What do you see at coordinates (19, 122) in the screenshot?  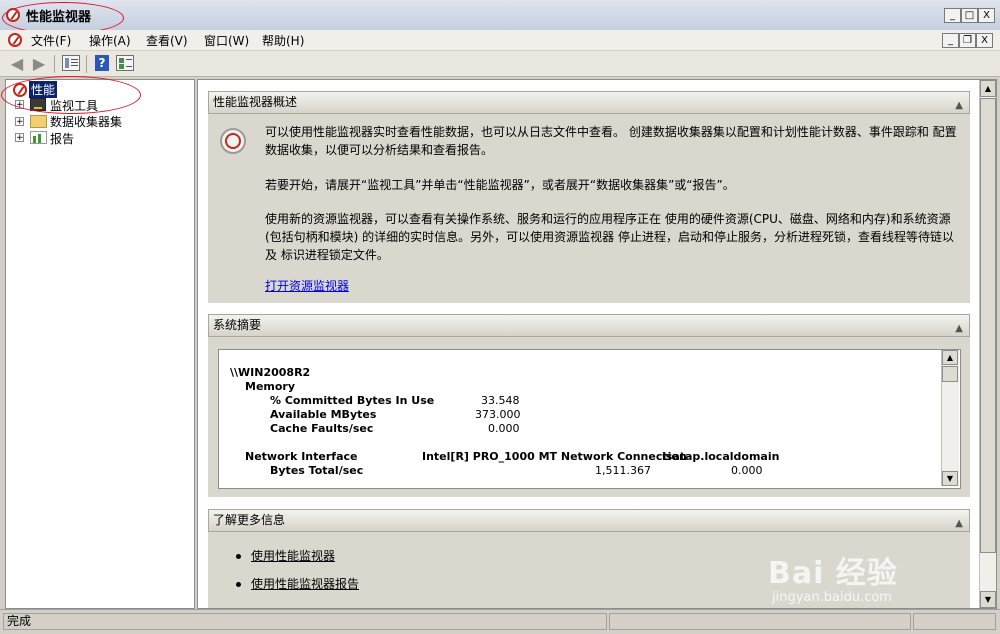 I see `expand-data-collector-sets: +` at bounding box center [19, 122].